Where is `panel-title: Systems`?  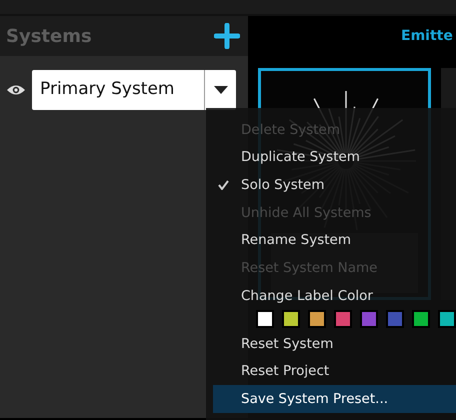
panel-title: Systems is located at coordinates (49, 36).